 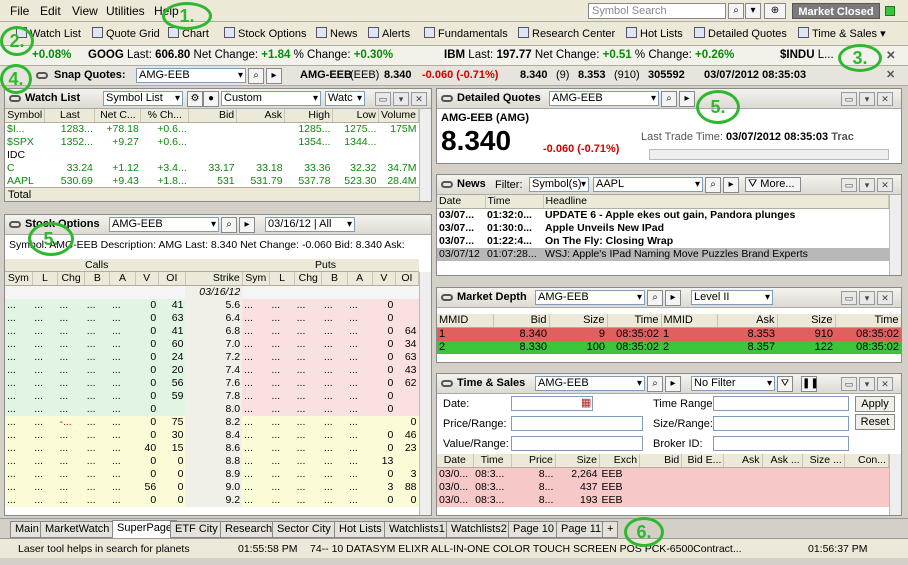 What do you see at coordinates (417, 529) in the screenshot?
I see `tab-watchlists1: Watchlists1` at bounding box center [417, 529].